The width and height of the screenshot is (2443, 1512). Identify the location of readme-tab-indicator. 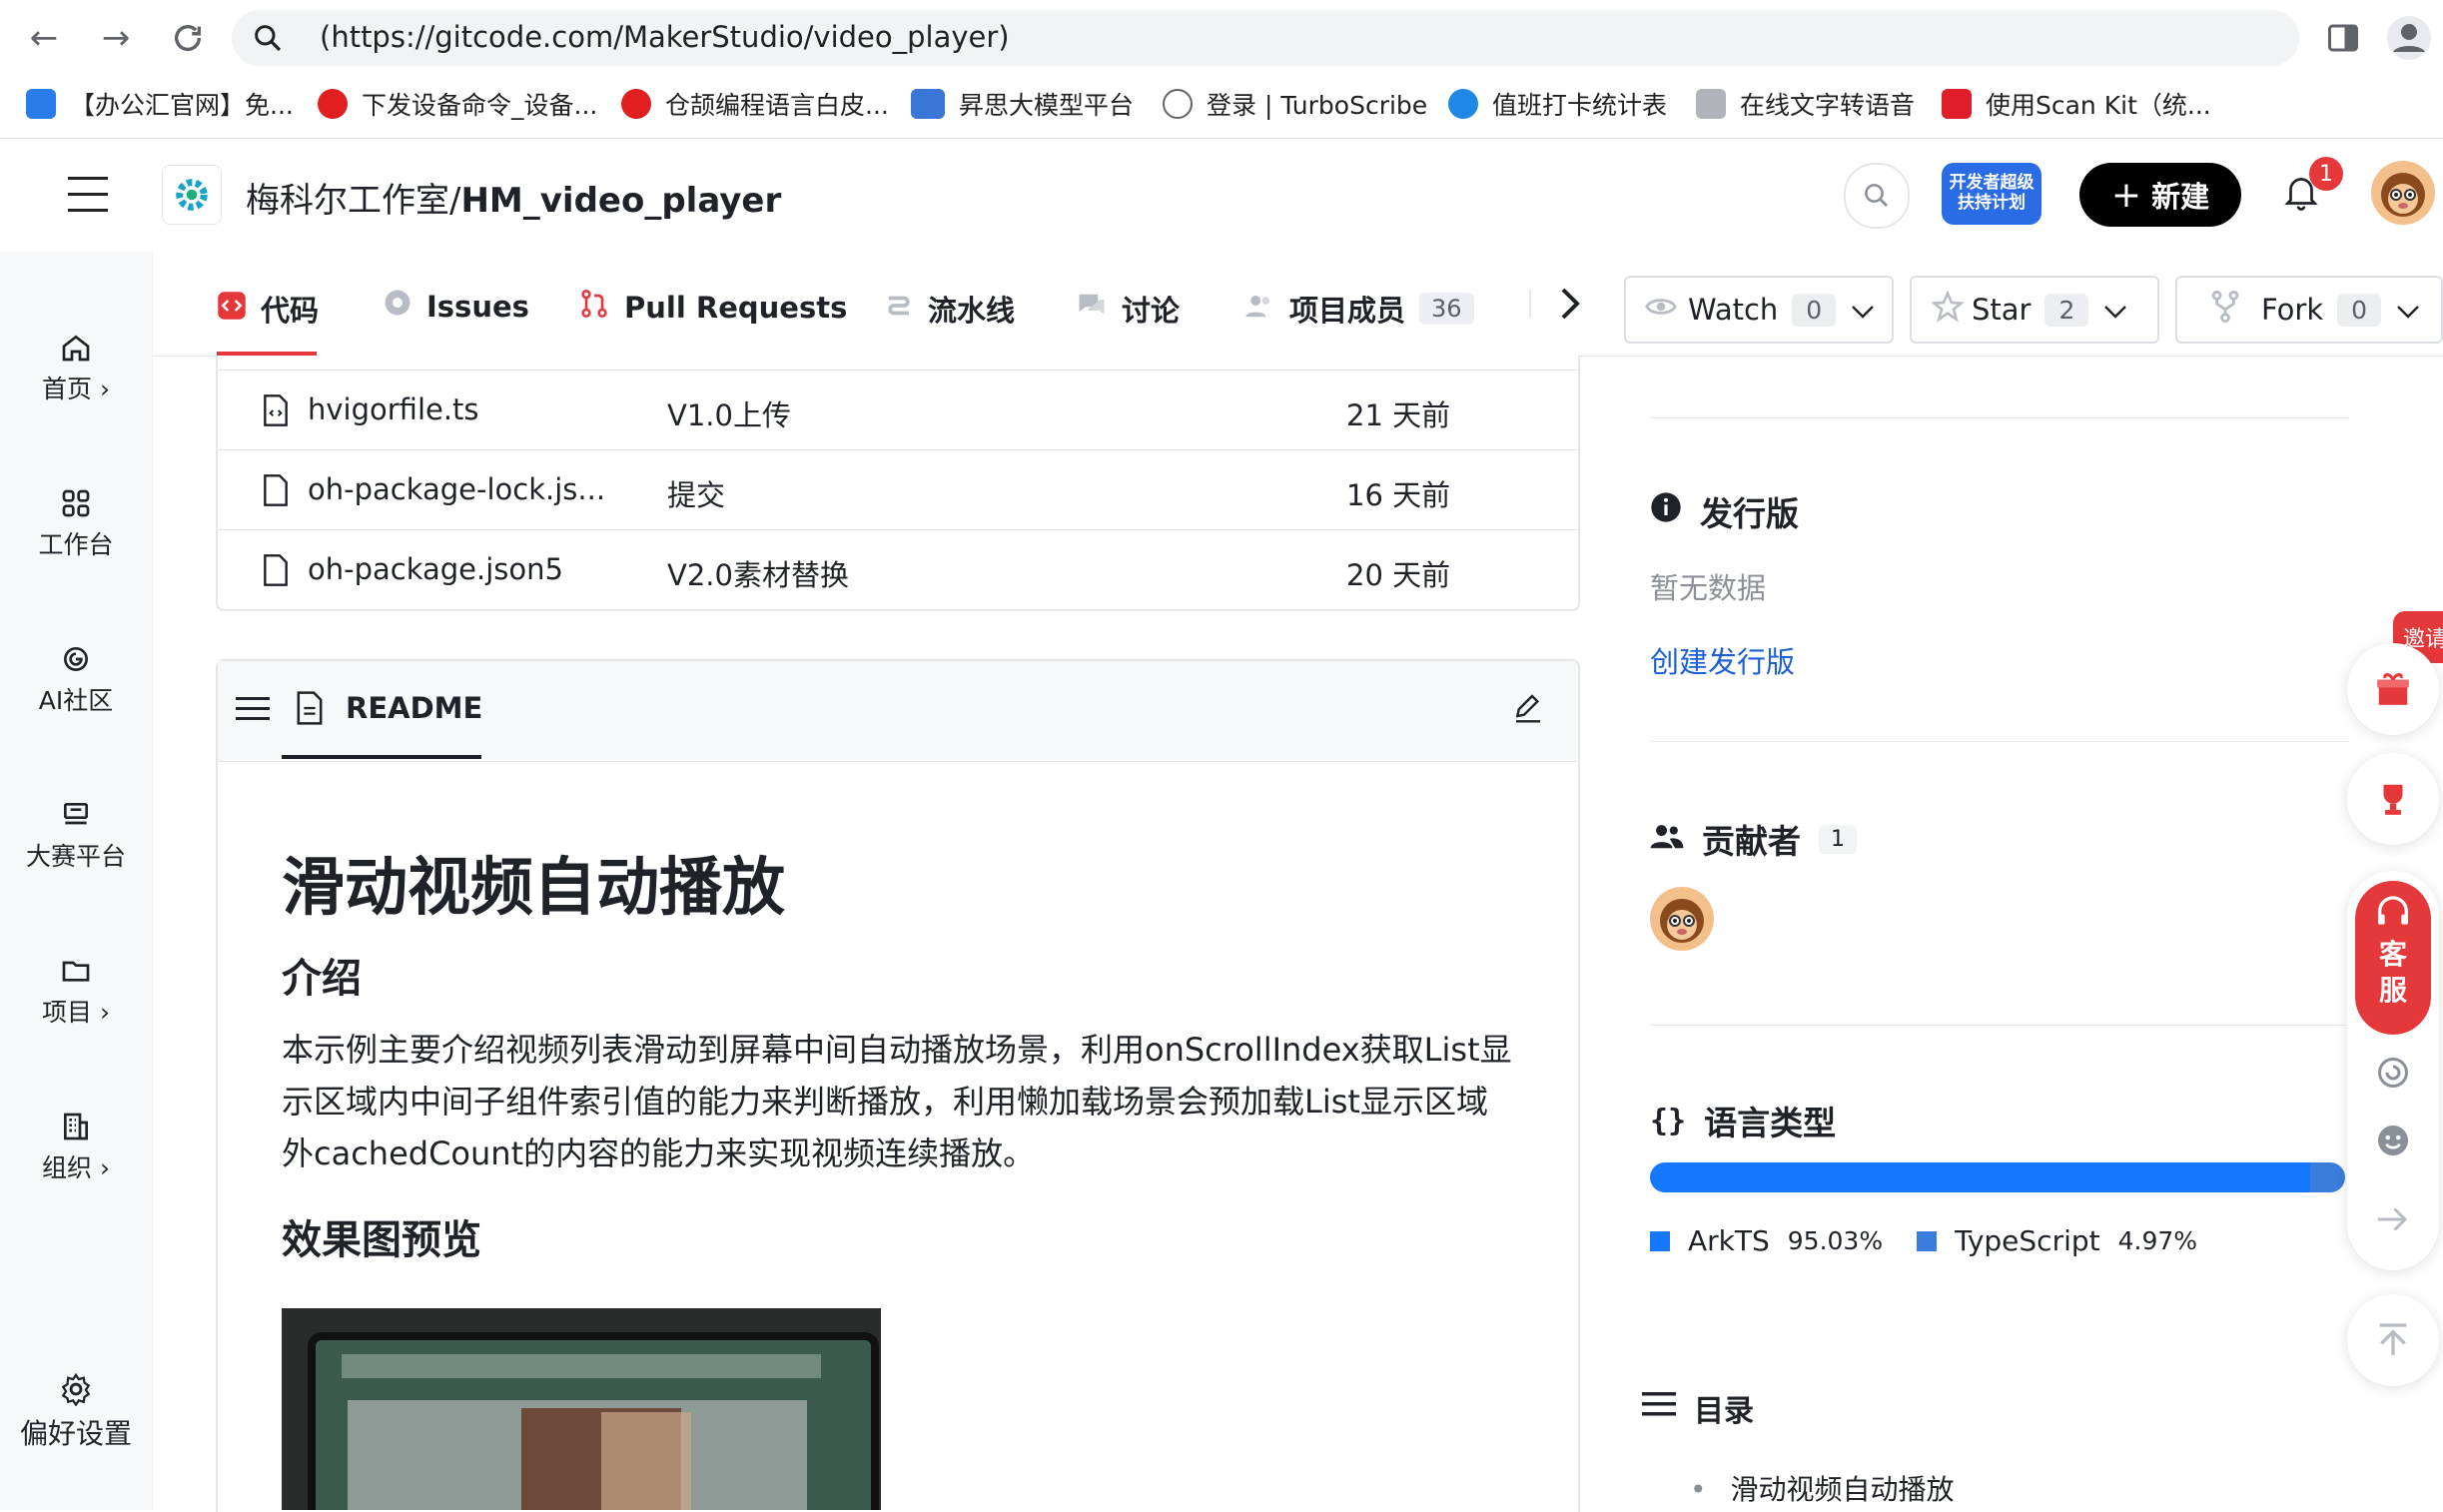
(382, 757).